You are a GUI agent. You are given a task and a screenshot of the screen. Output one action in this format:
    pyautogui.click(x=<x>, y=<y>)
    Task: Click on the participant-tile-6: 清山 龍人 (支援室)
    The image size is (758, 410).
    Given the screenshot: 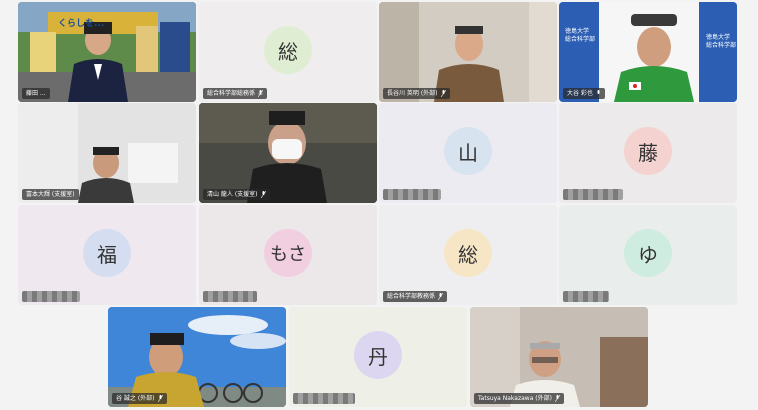 What is the action you would take?
    pyautogui.click(x=288, y=153)
    